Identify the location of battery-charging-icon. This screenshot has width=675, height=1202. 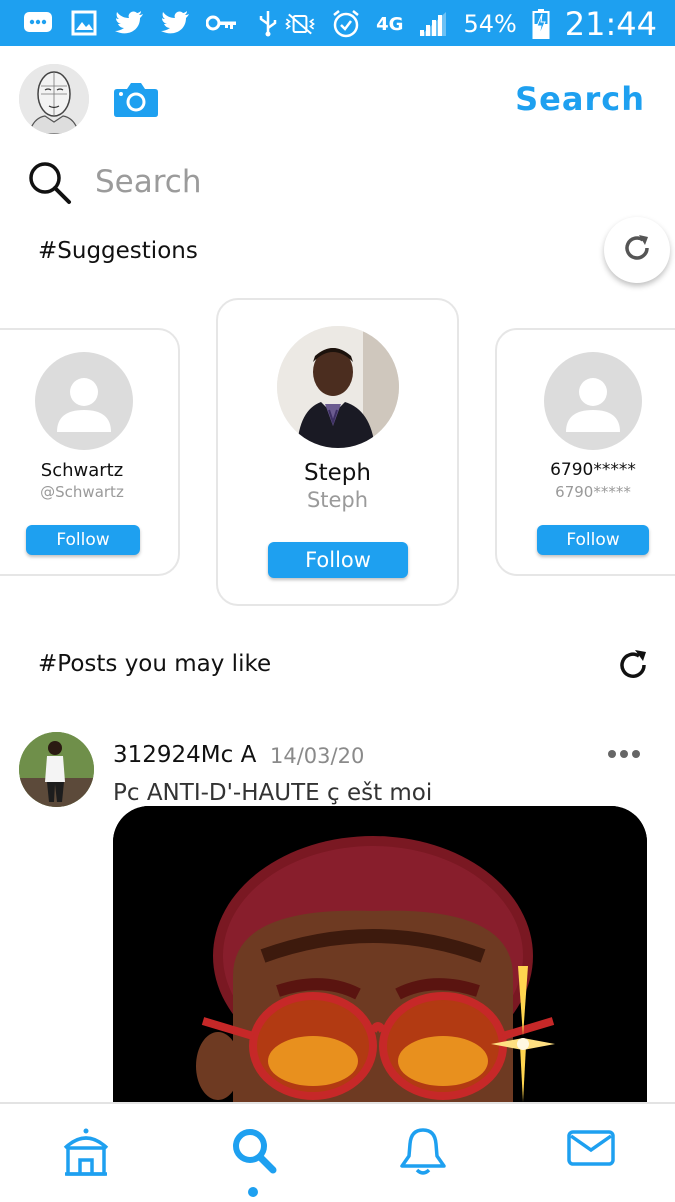
(541, 24).